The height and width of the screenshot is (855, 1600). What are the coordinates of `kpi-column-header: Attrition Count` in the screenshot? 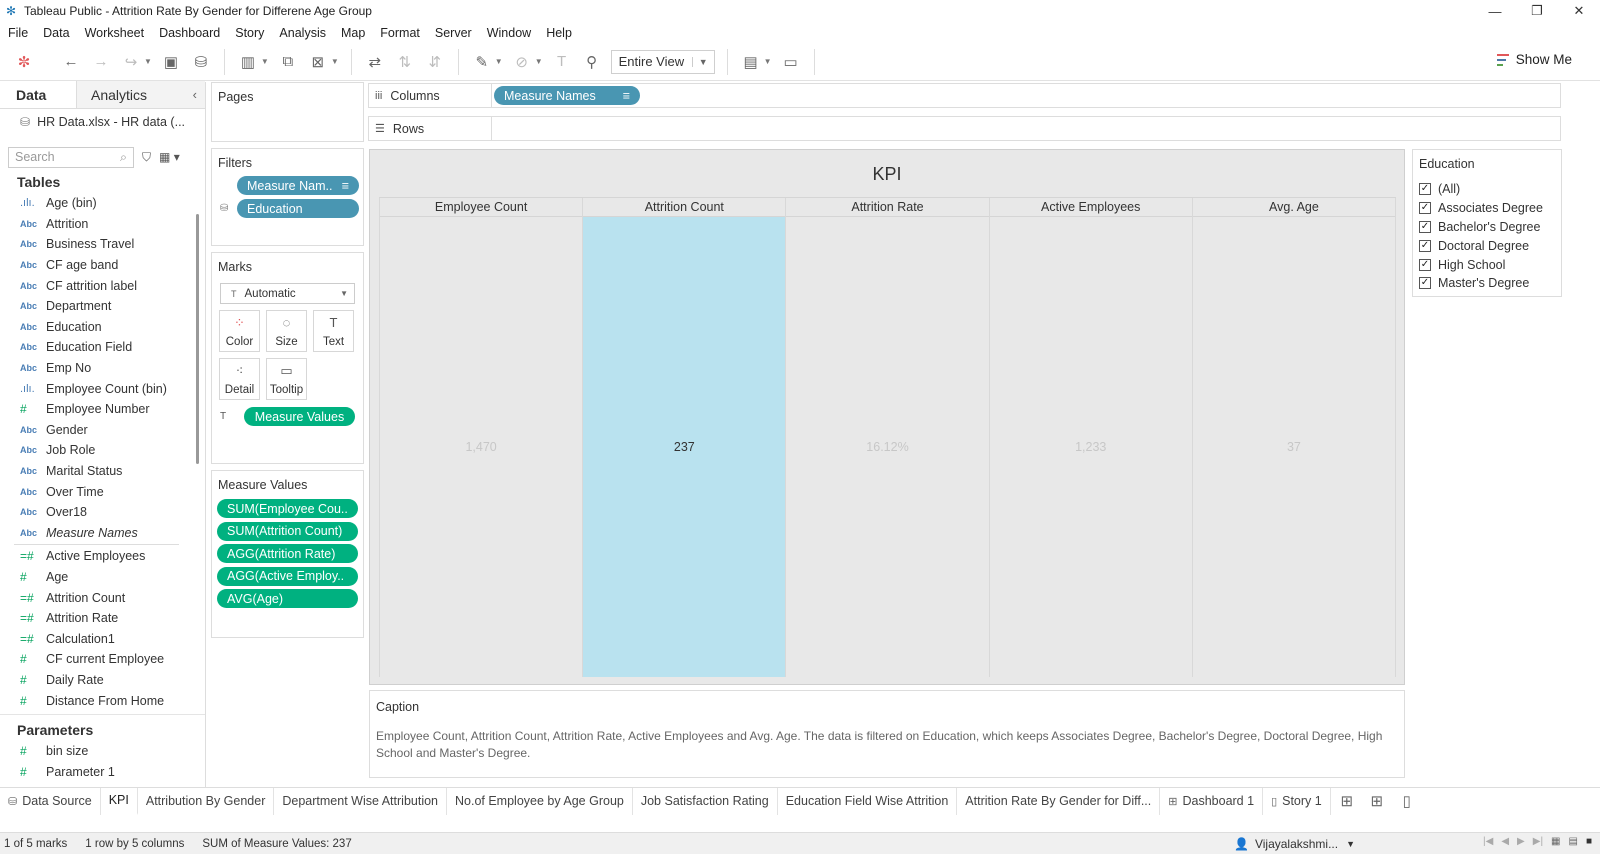 It's located at (684, 207).